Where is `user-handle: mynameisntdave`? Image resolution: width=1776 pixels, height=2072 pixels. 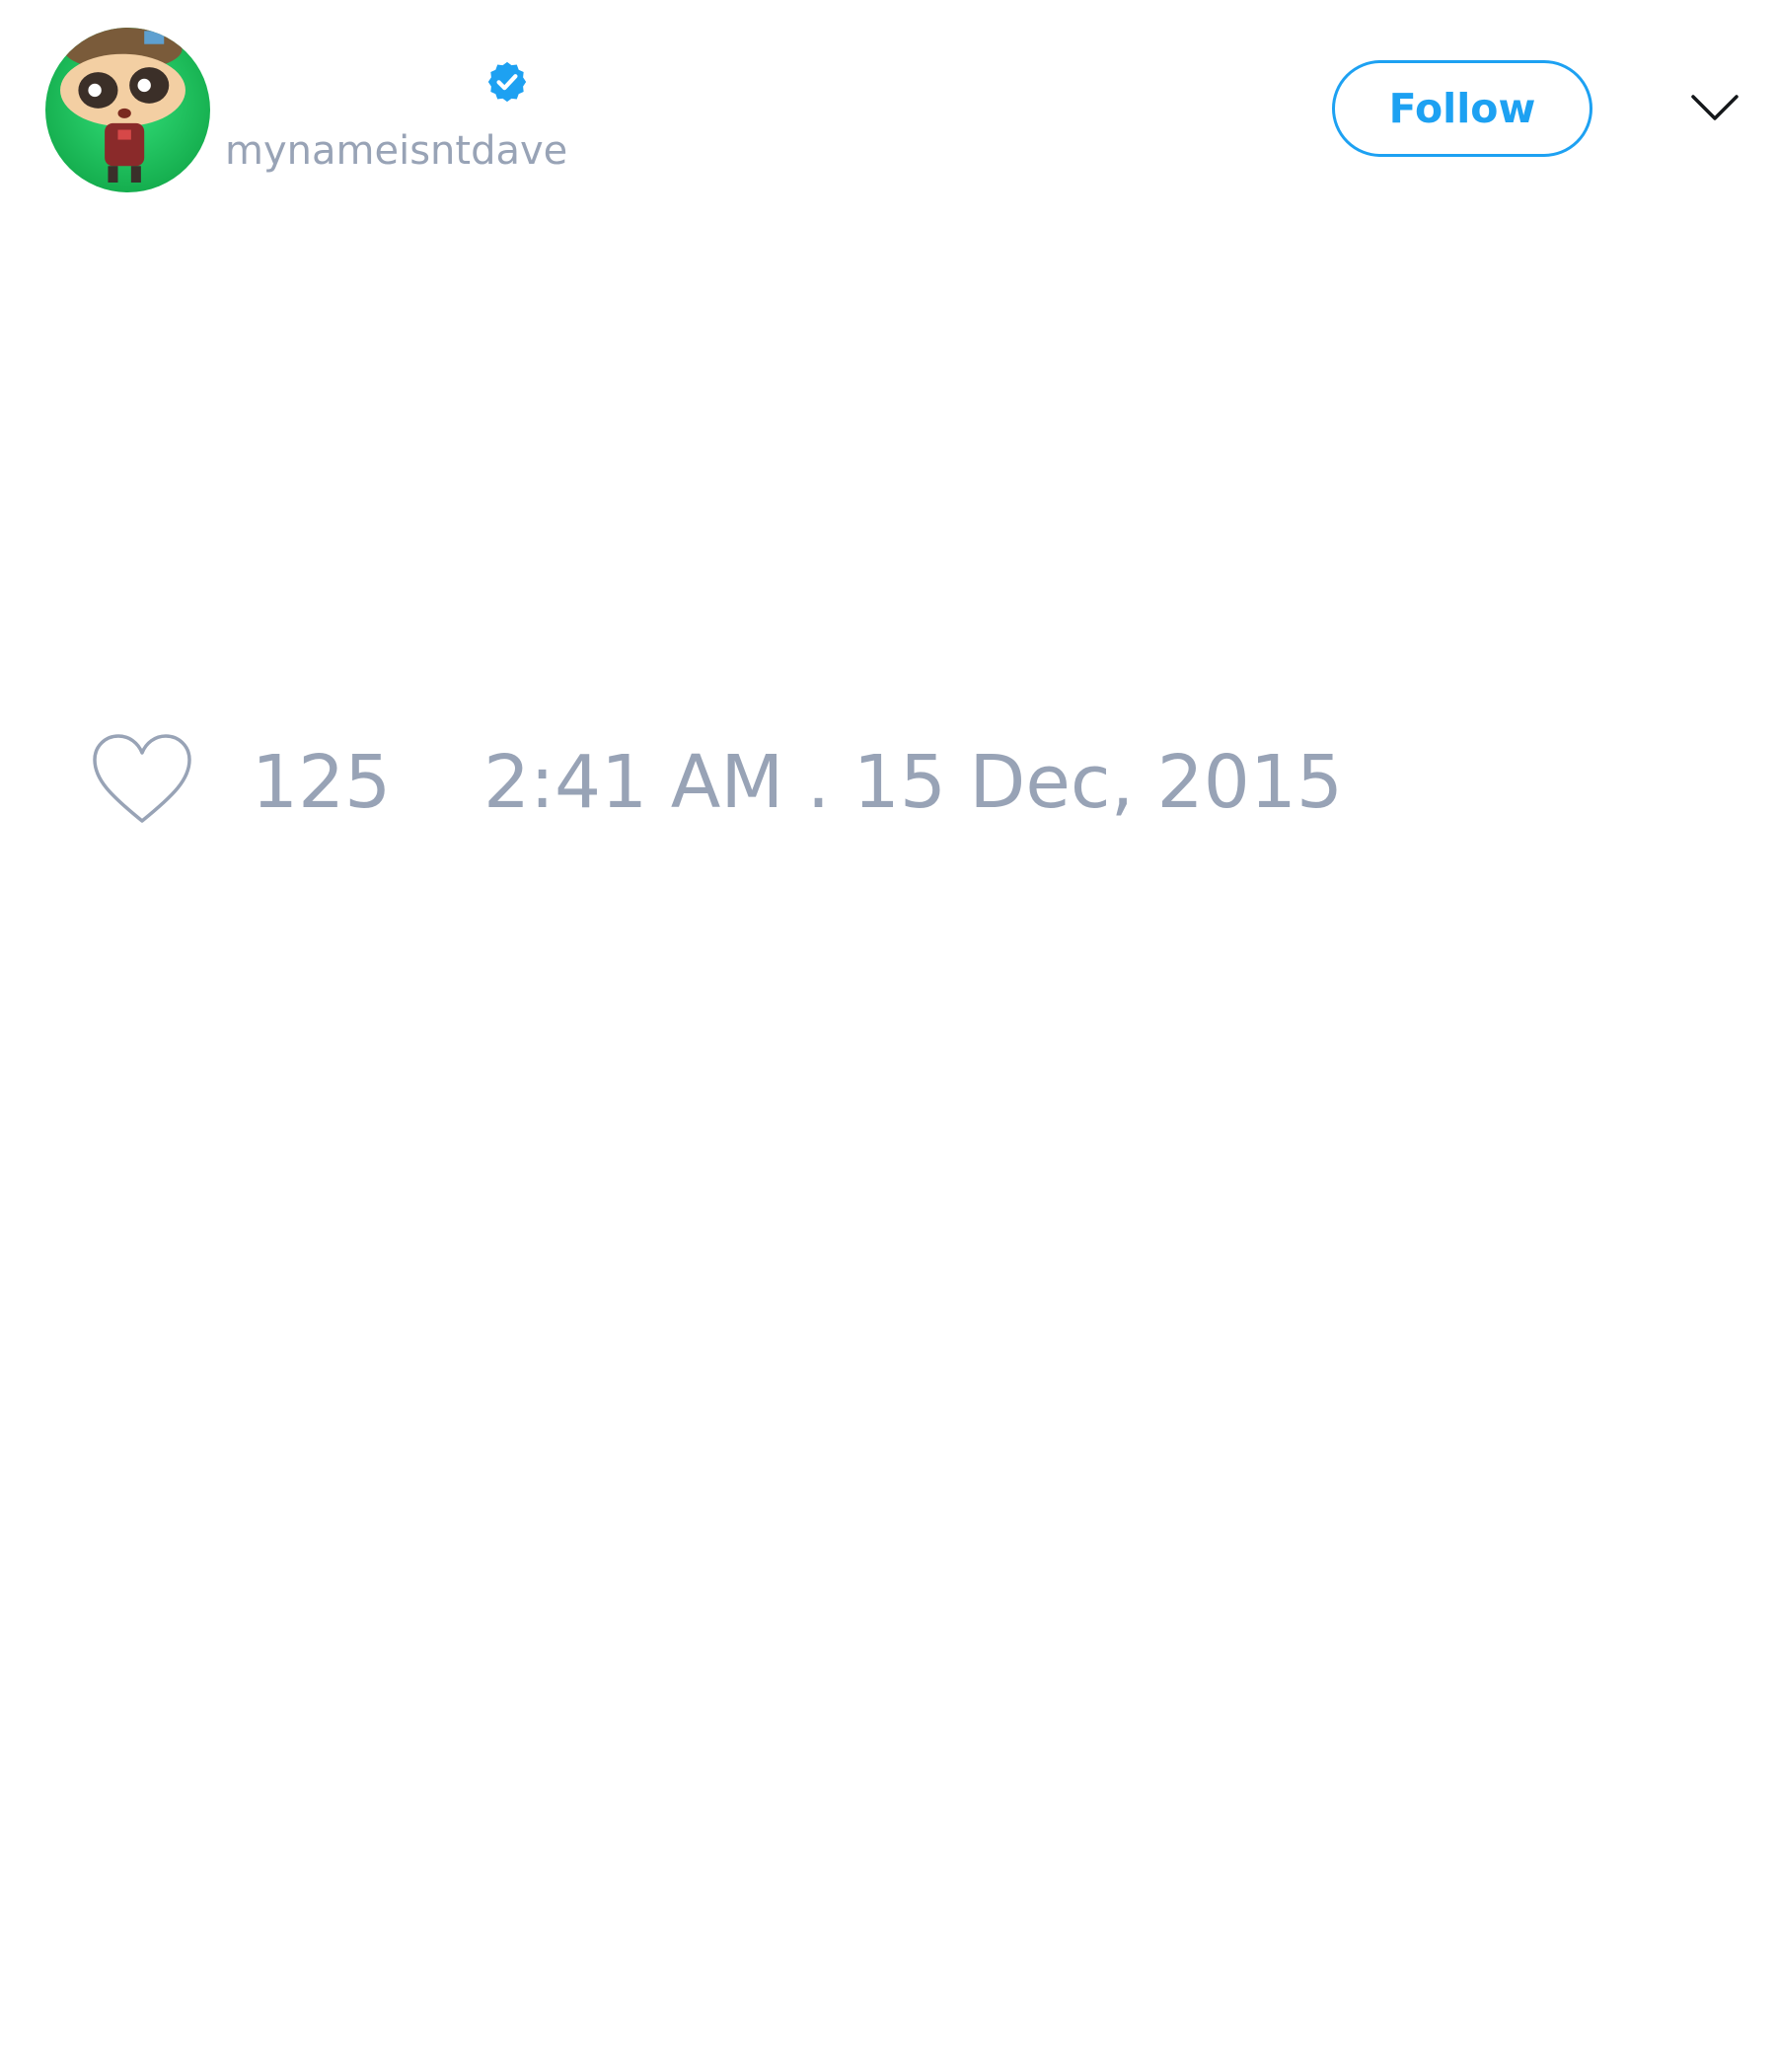
user-handle: mynameisntdave is located at coordinates (396, 151).